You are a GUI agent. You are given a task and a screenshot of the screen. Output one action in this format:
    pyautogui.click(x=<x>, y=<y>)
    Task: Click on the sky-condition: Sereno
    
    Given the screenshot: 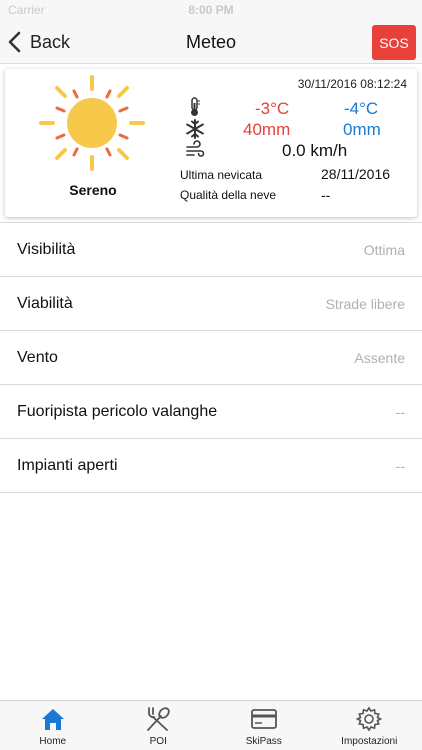 What is the action you would take?
    pyautogui.click(x=93, y=190)
    